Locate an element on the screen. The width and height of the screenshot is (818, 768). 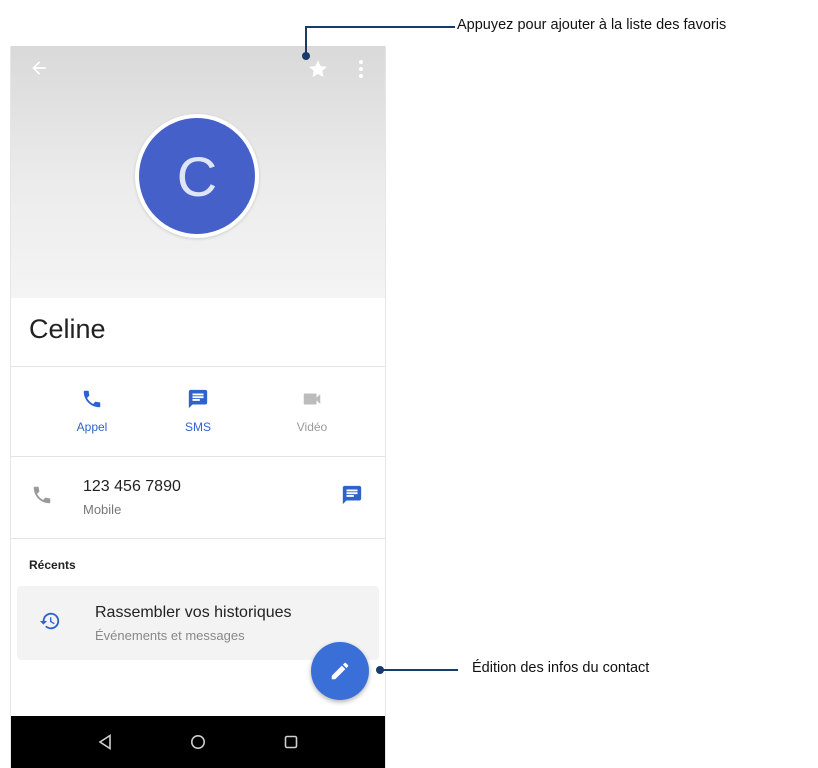
more-options-button is located at coordinates (361, 69).